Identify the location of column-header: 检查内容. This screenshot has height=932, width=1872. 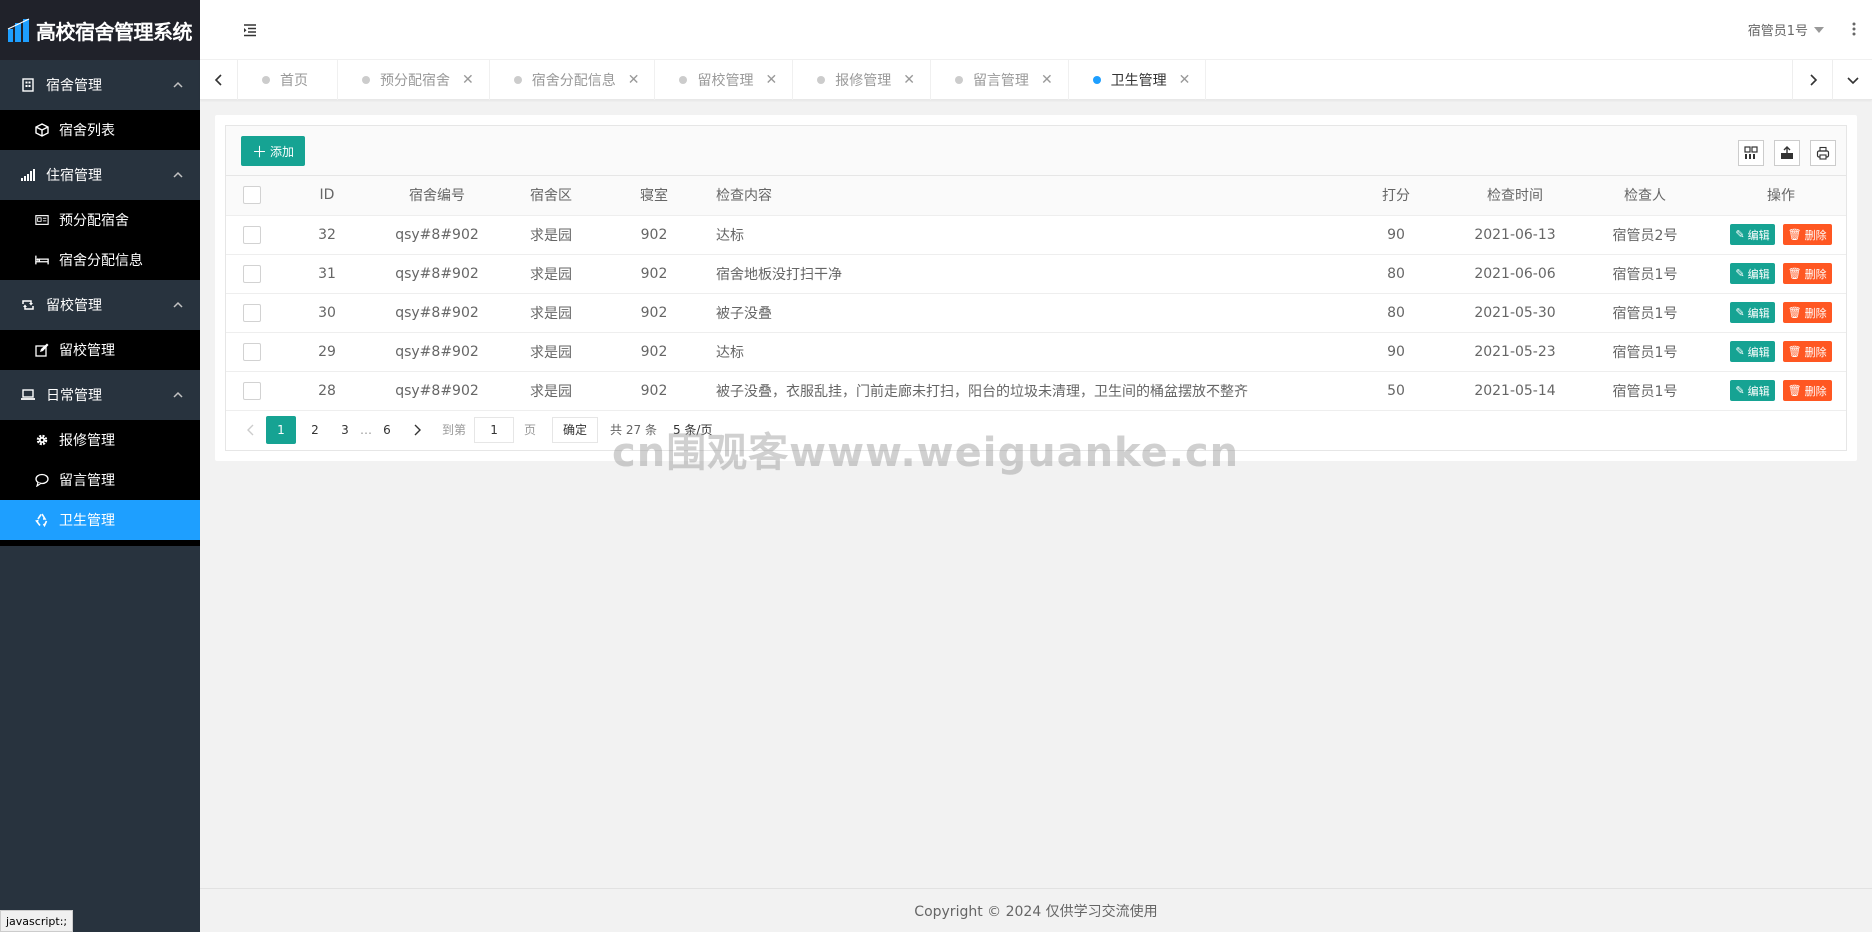
(1020, 196).